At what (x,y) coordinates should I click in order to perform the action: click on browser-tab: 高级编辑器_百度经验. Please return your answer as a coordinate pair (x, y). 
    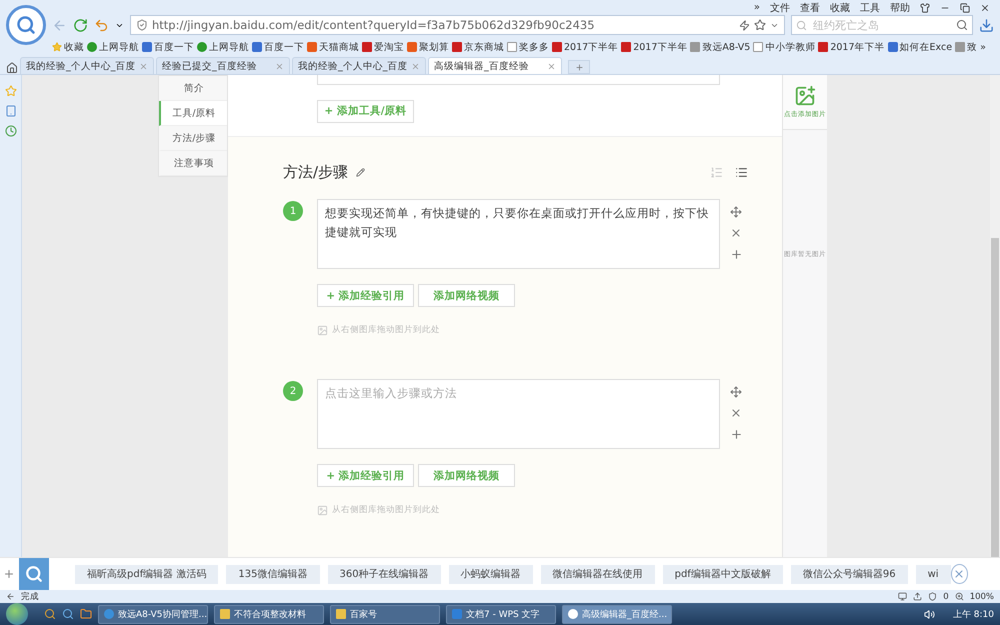
    Looking at the image, I should click on (495, 65).